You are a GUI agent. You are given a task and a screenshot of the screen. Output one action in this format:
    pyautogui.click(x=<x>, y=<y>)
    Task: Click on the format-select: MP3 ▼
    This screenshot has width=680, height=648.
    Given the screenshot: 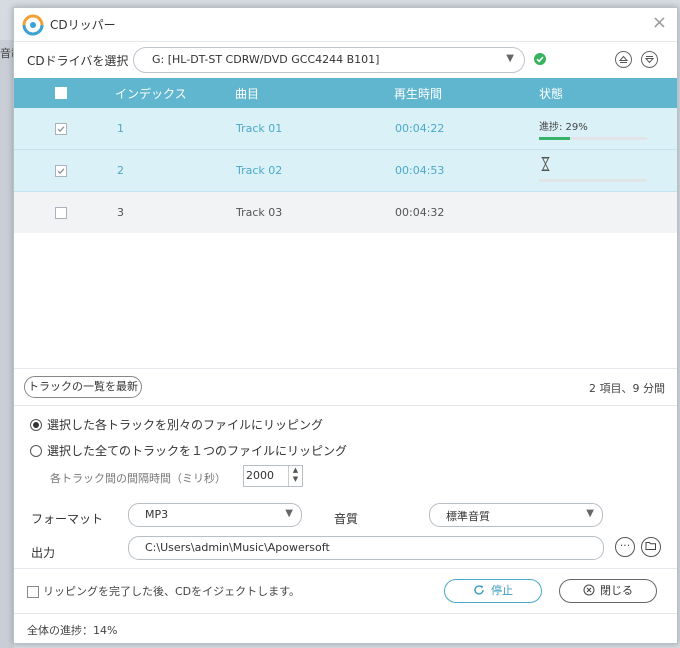 What is the action you would take?
    pyautogui.click(x=215, y=515)
    